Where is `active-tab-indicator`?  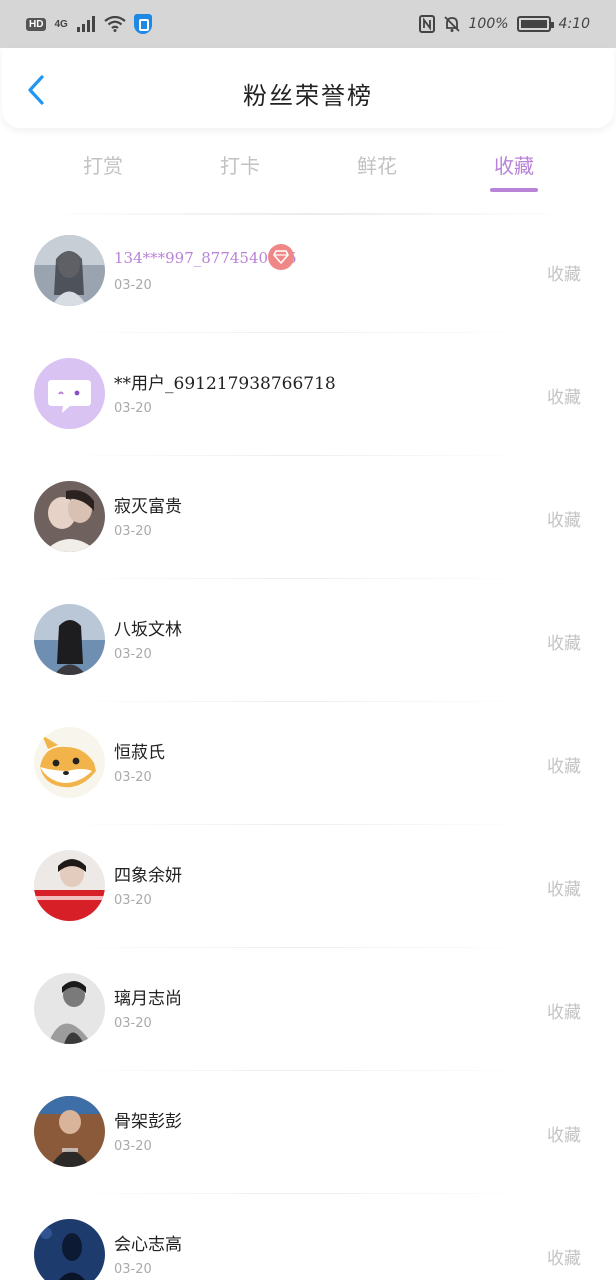
active-tab-indicator is located at coordinates (514, 190).